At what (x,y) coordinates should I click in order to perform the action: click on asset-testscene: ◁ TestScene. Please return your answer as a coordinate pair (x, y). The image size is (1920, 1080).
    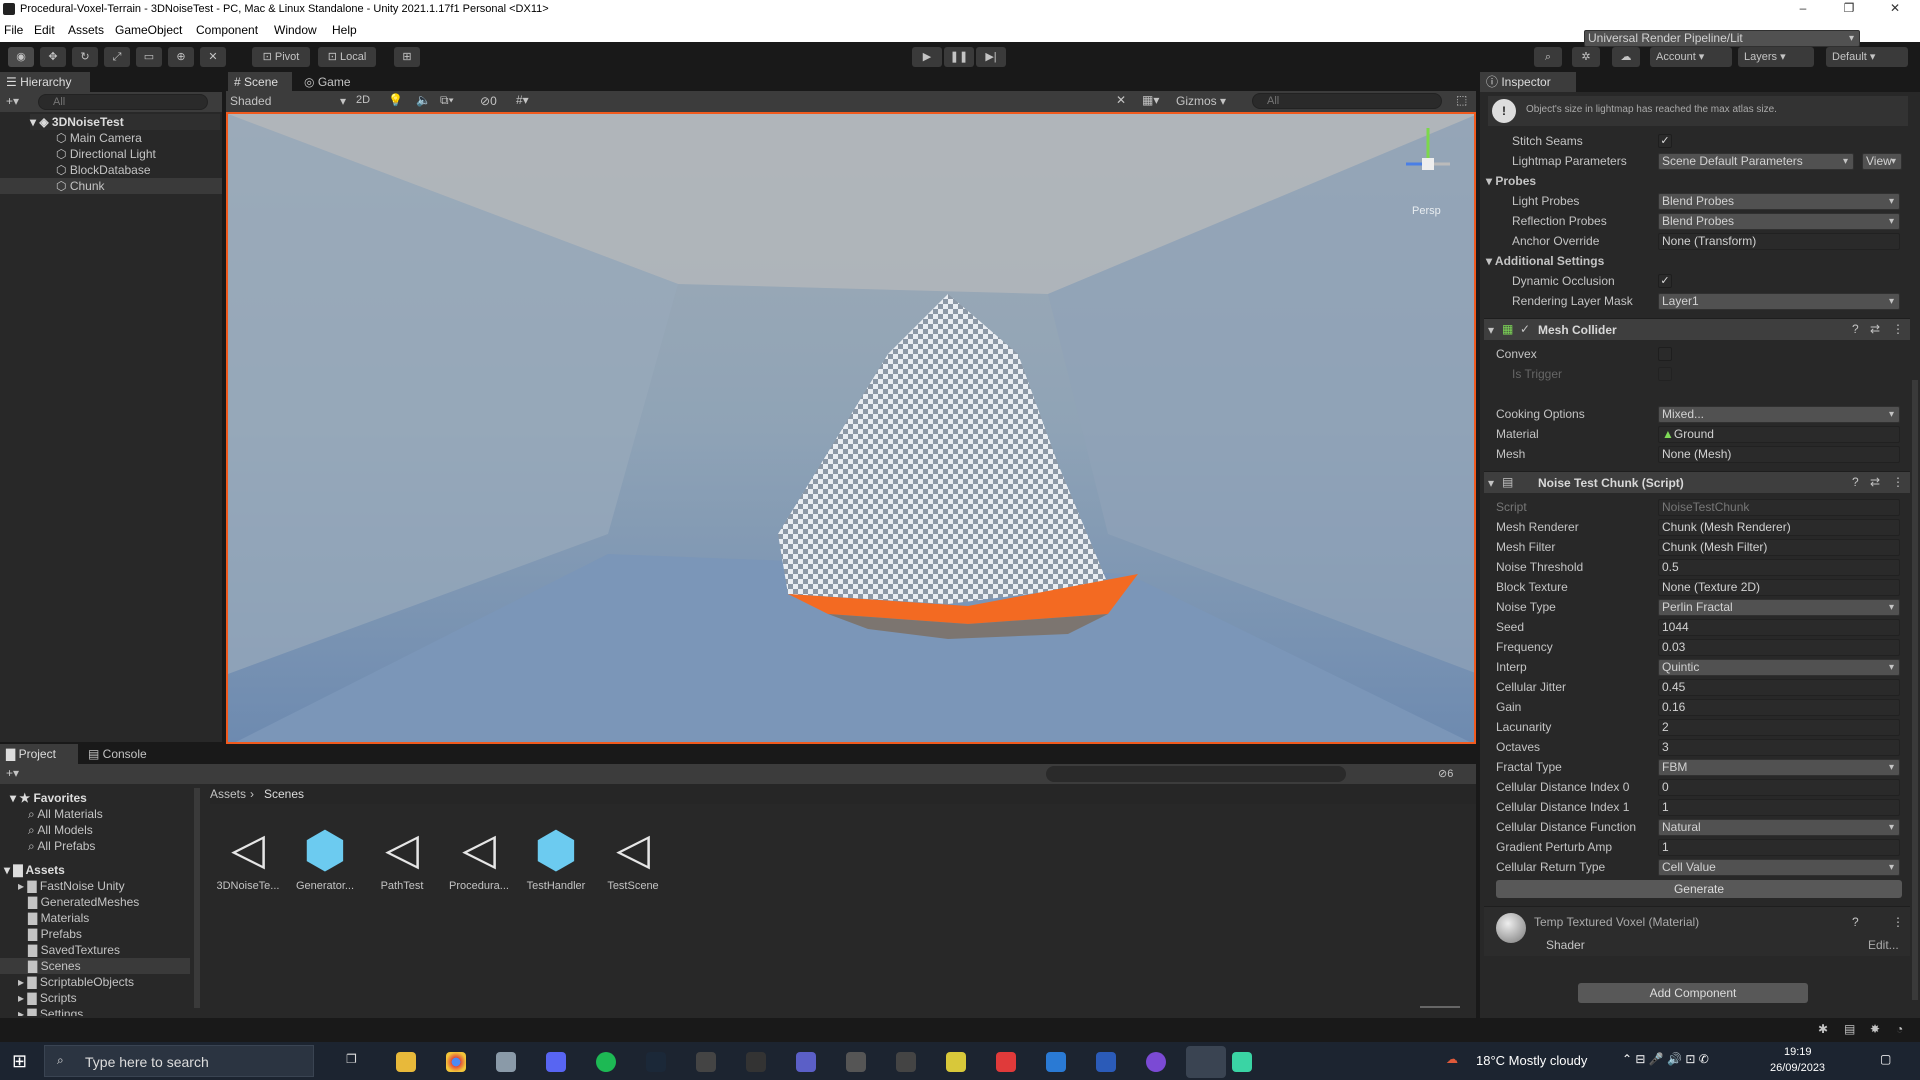
    Looking at the image, I should click on (633, 856).